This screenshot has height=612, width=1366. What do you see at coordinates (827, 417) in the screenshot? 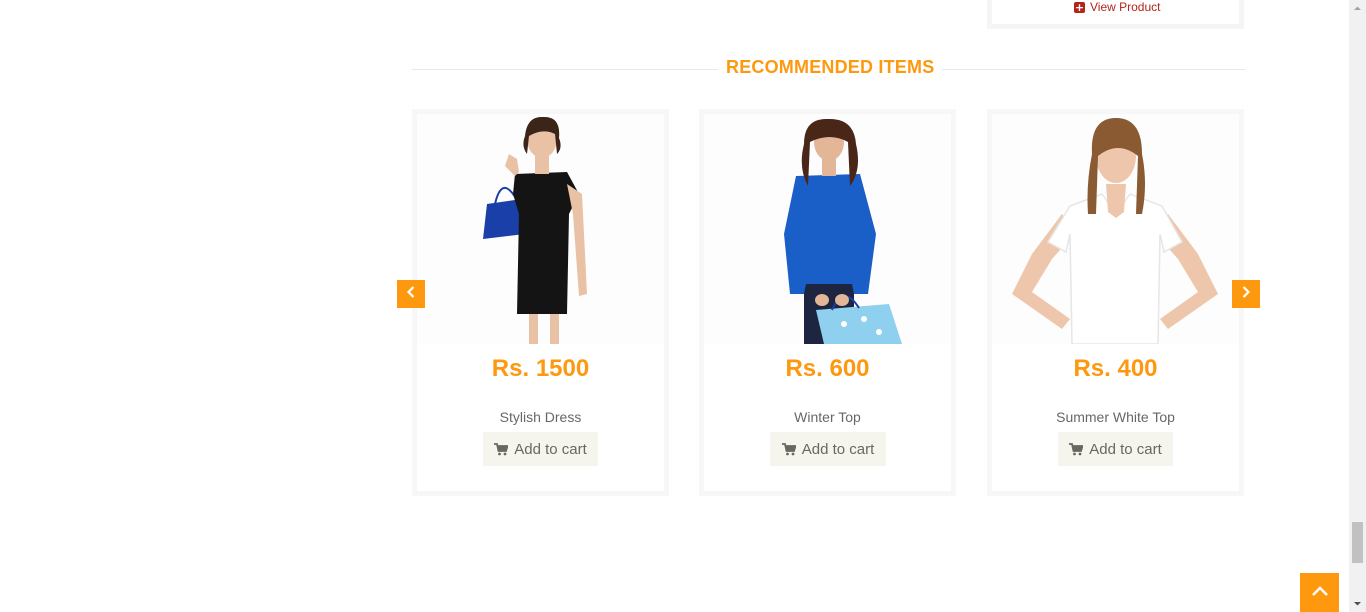
I see `product-name: Winter Top` at bounding box center [827, 417].